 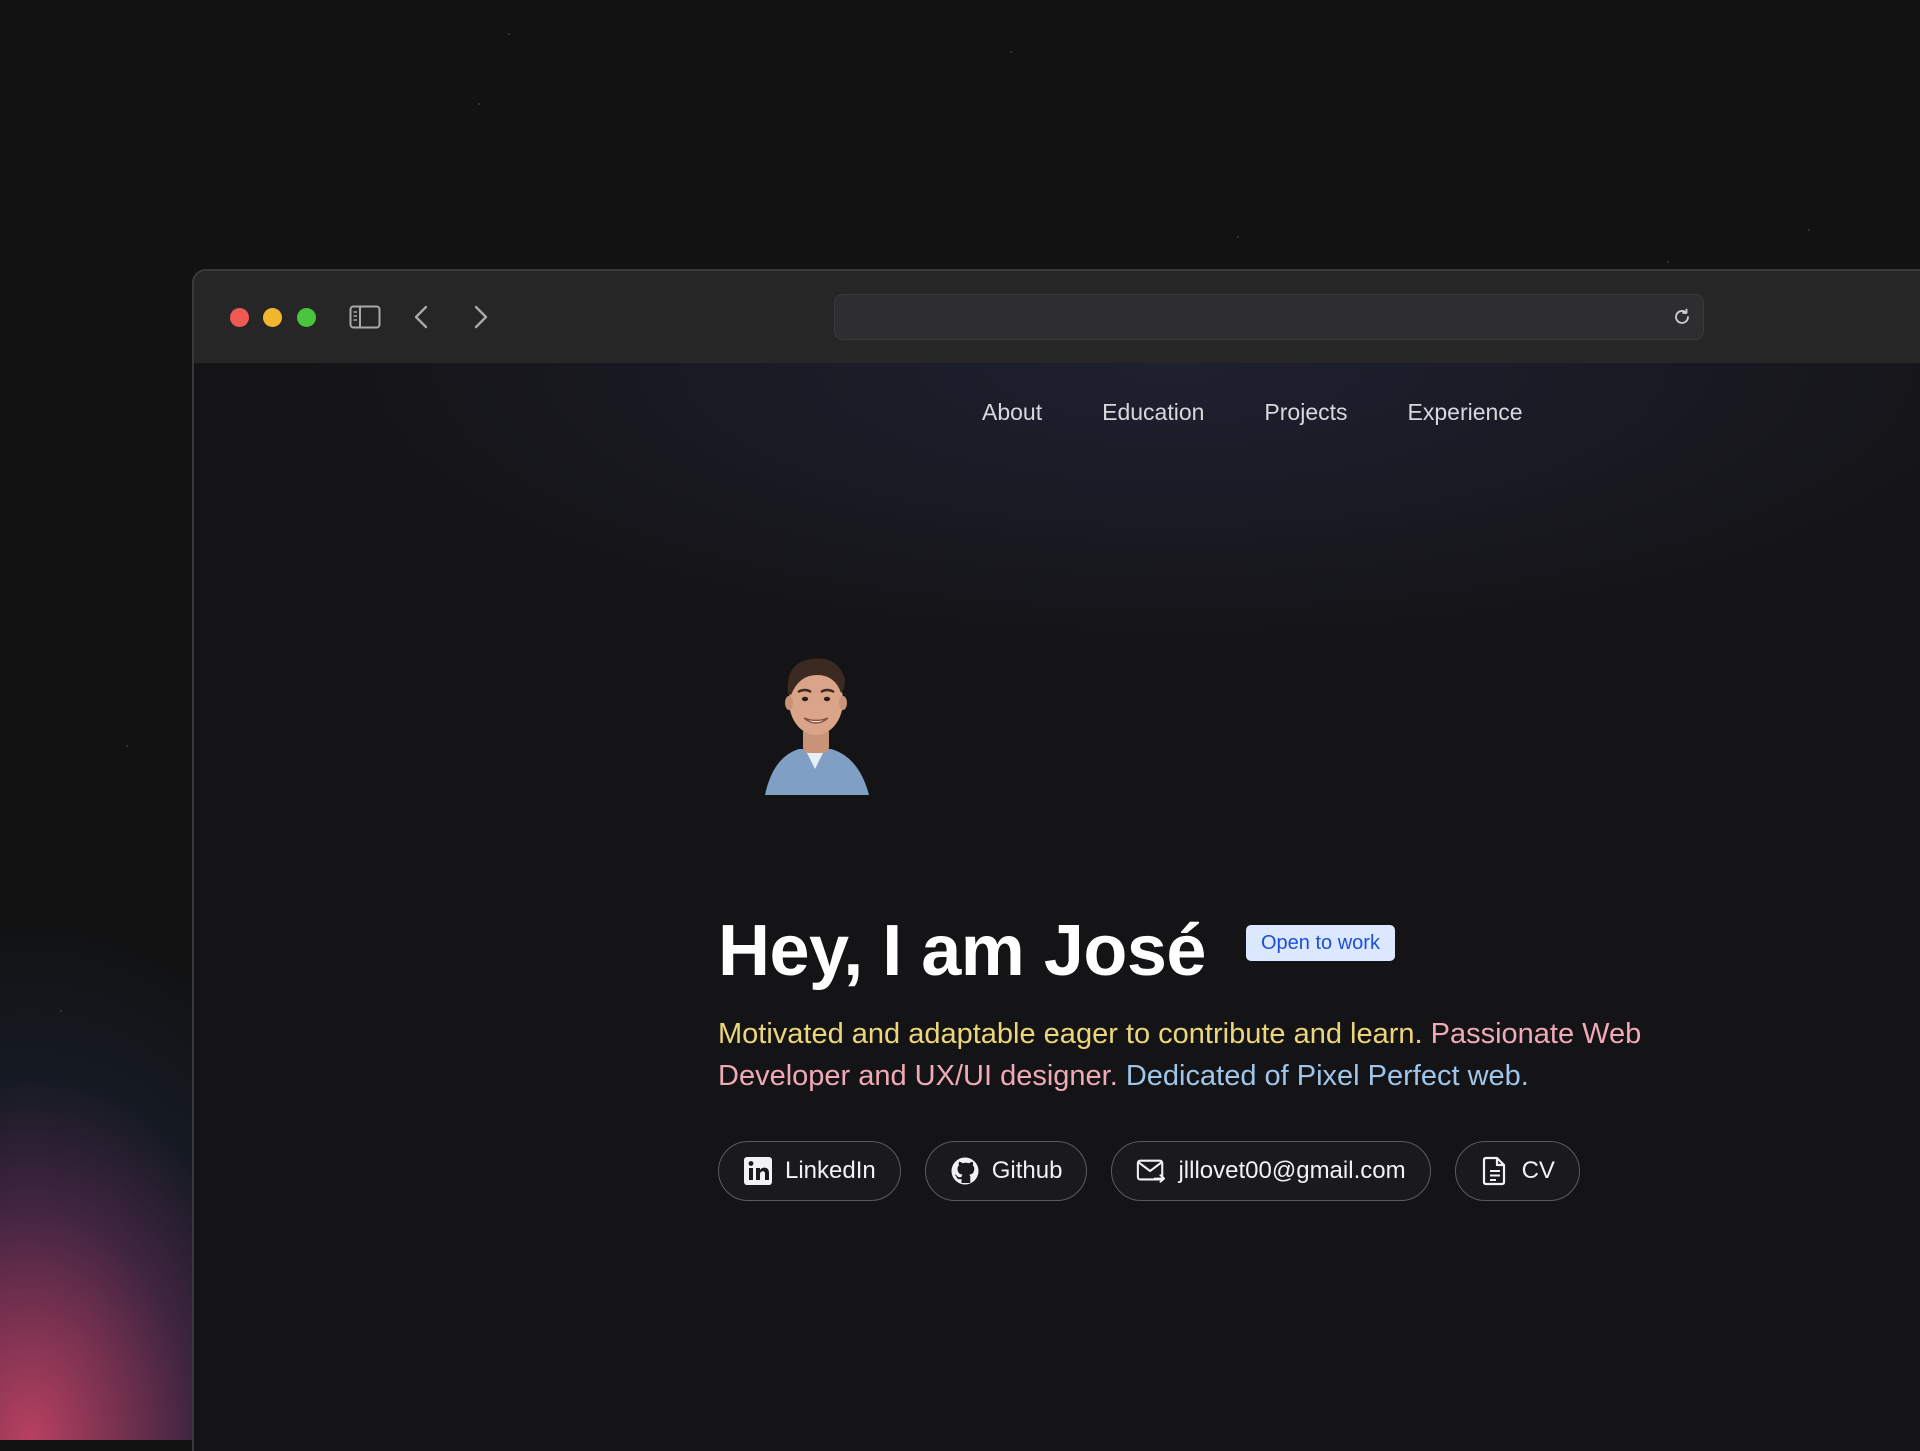 What do you see at coordinates (758, 1171) in the screenshot?
I see `linkedin-icon` at bounding box center [758, 1171].